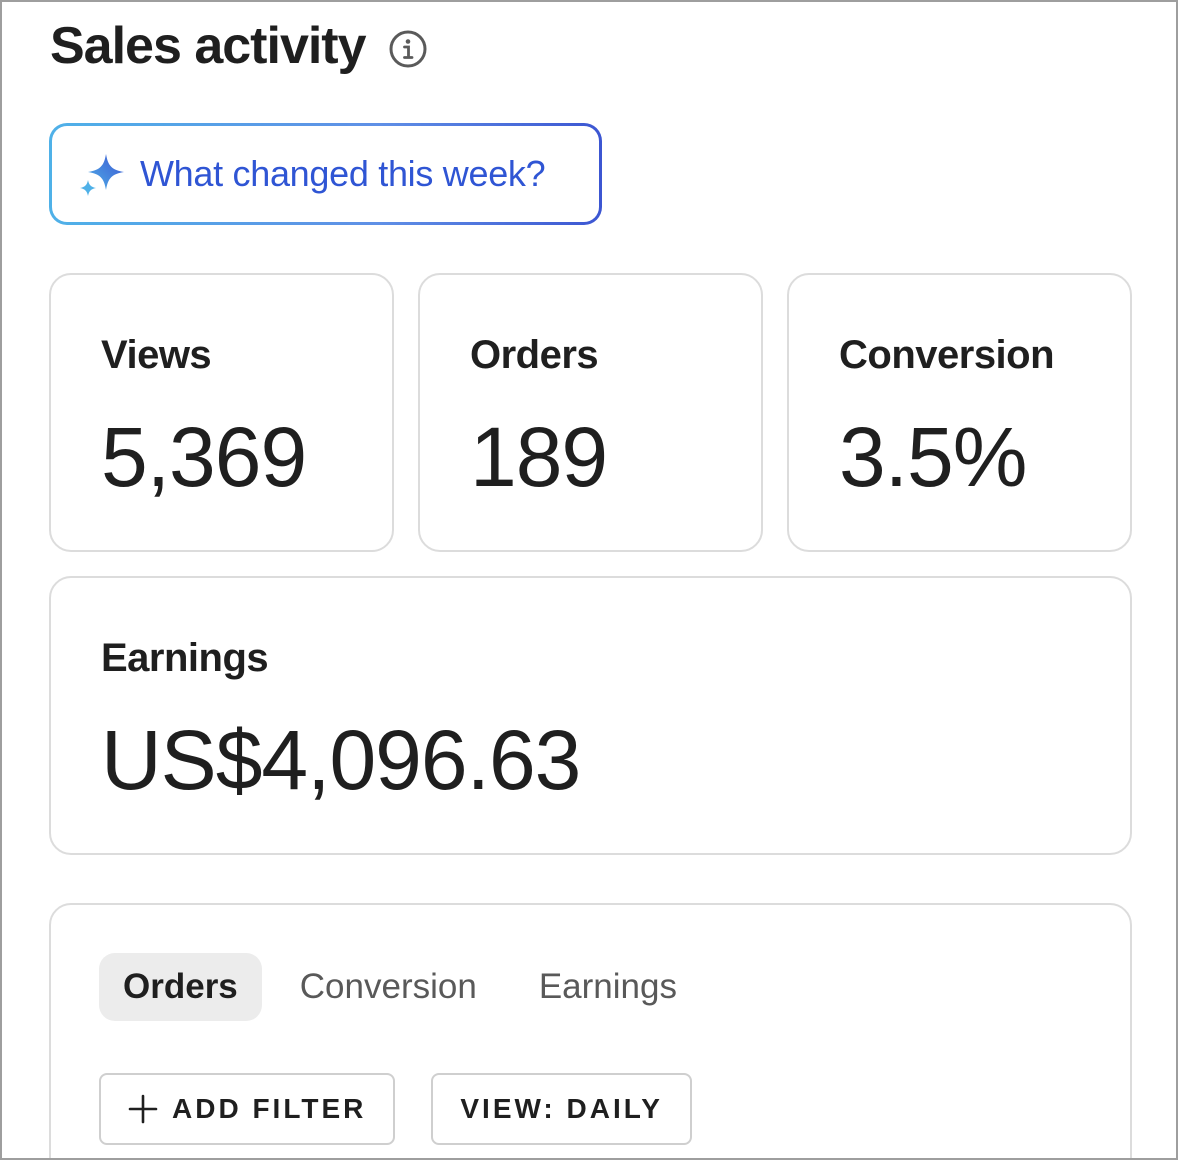  I want to click on add-filter-button: ADD FILTER, so click(247, 1109).